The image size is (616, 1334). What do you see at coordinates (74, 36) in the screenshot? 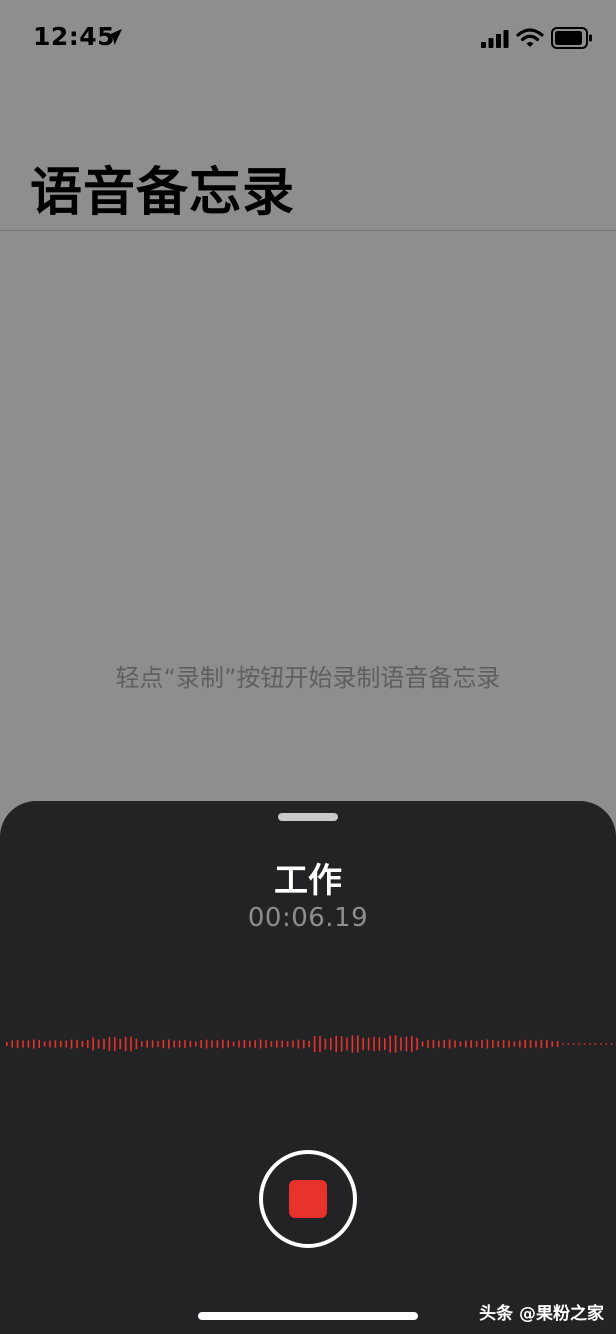
I see `status-time: 12:45` at bounding box center [74, 36].